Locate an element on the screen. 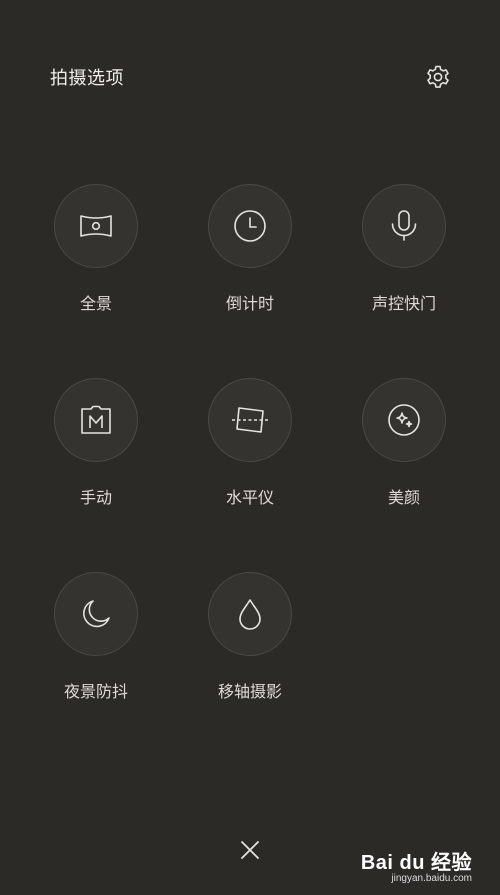 The width and height of the screenshot is (500, 895). watermark-url: jingyan.baidu.com is located at coordinates (431, 878).